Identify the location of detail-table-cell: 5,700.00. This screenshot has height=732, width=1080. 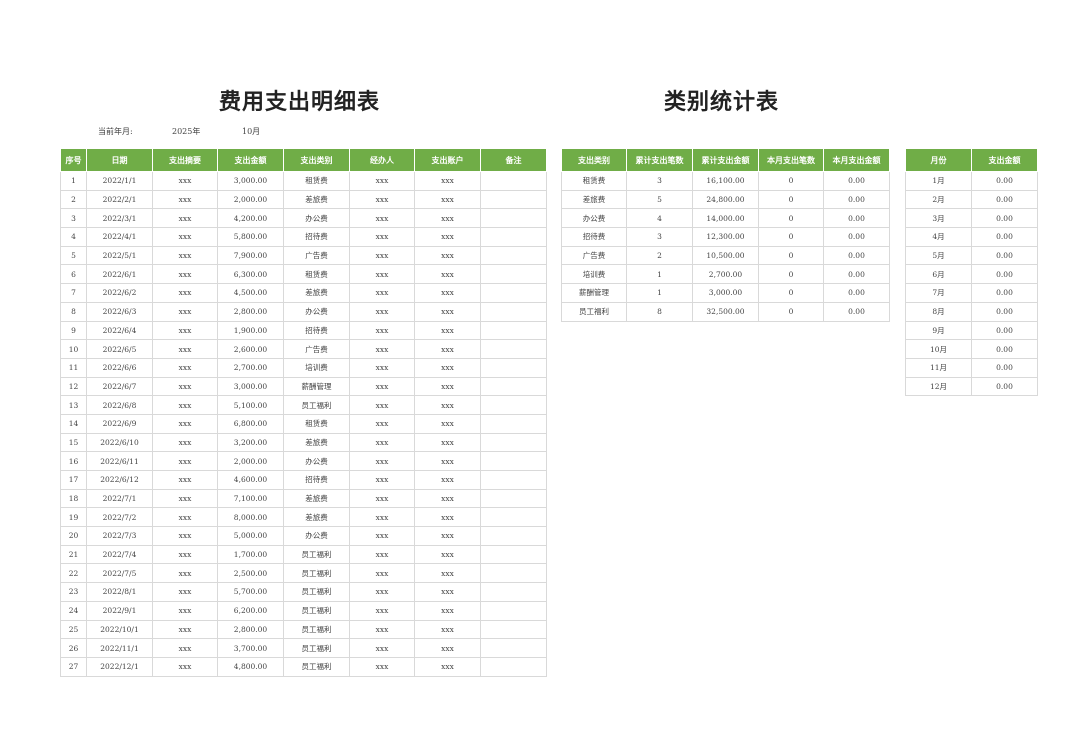
(250, 592).